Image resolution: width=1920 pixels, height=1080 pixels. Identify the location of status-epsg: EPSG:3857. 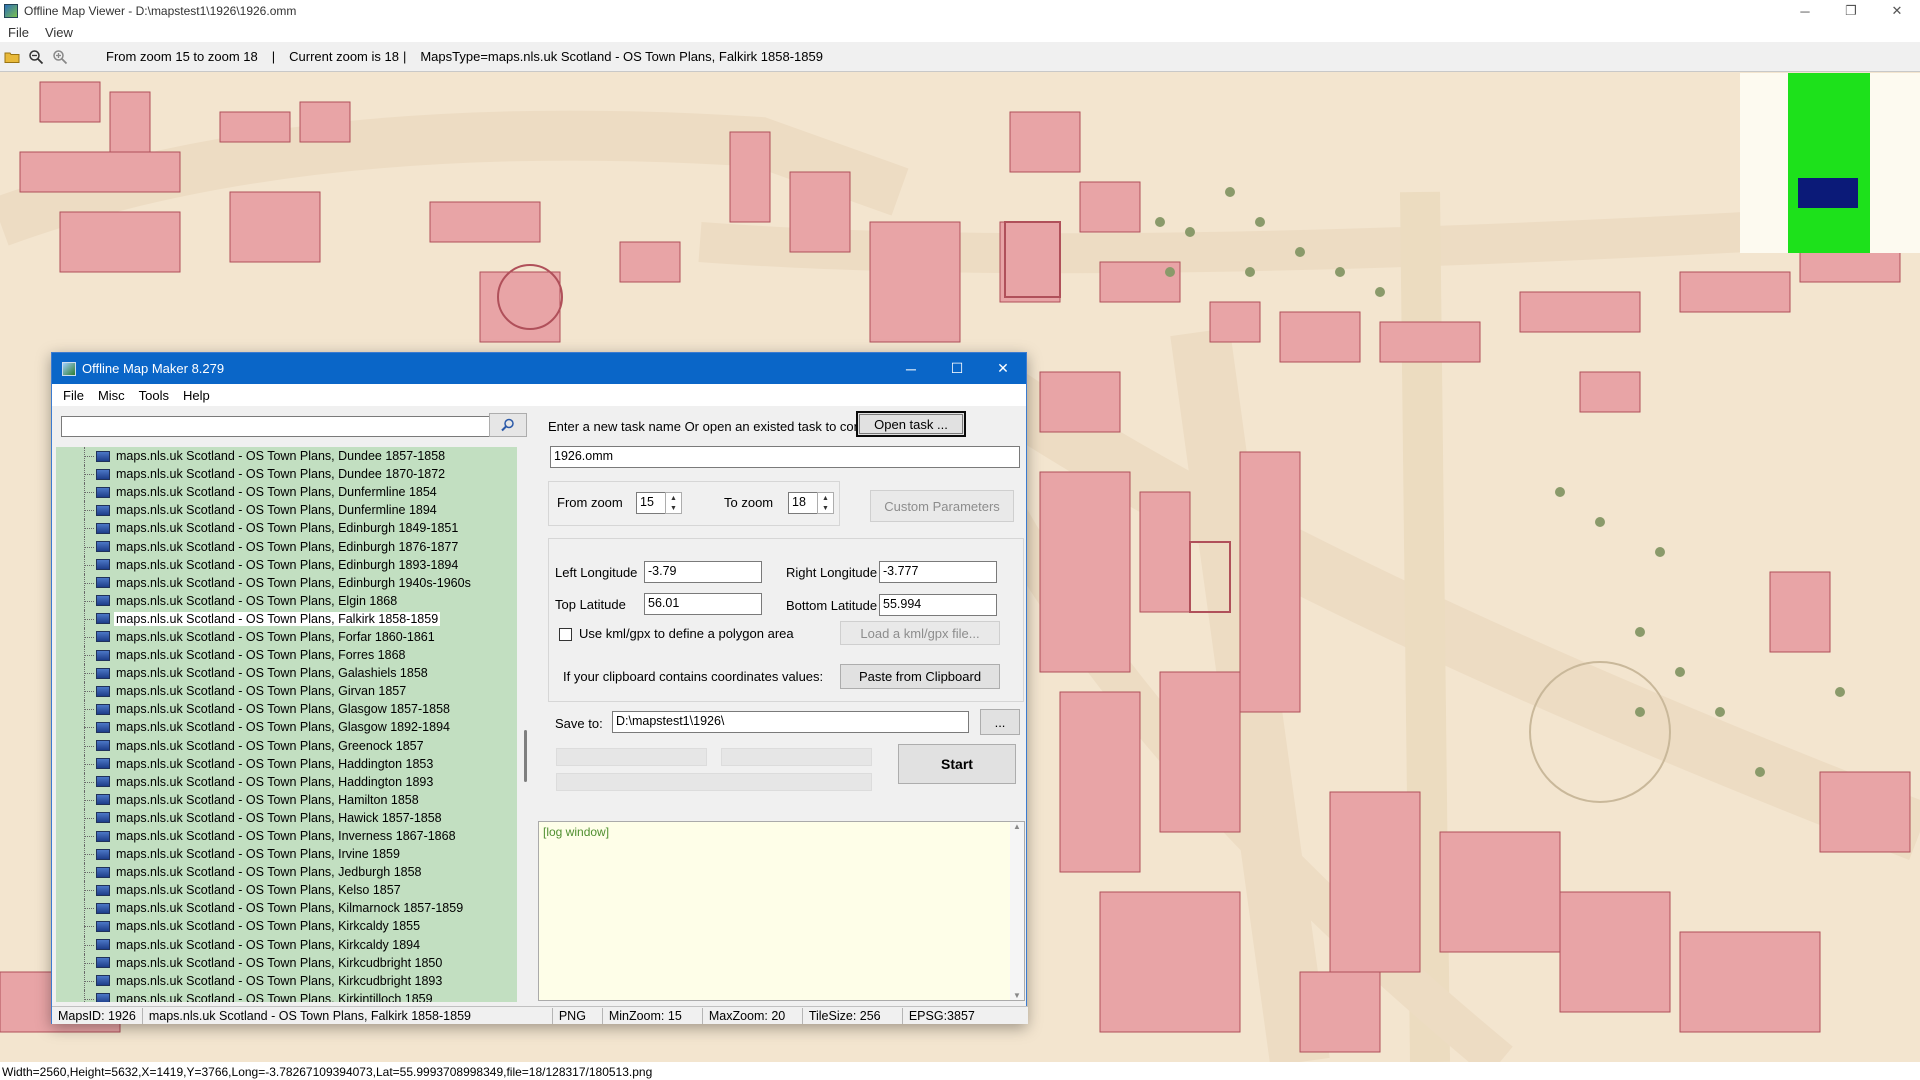
(941, 1015).